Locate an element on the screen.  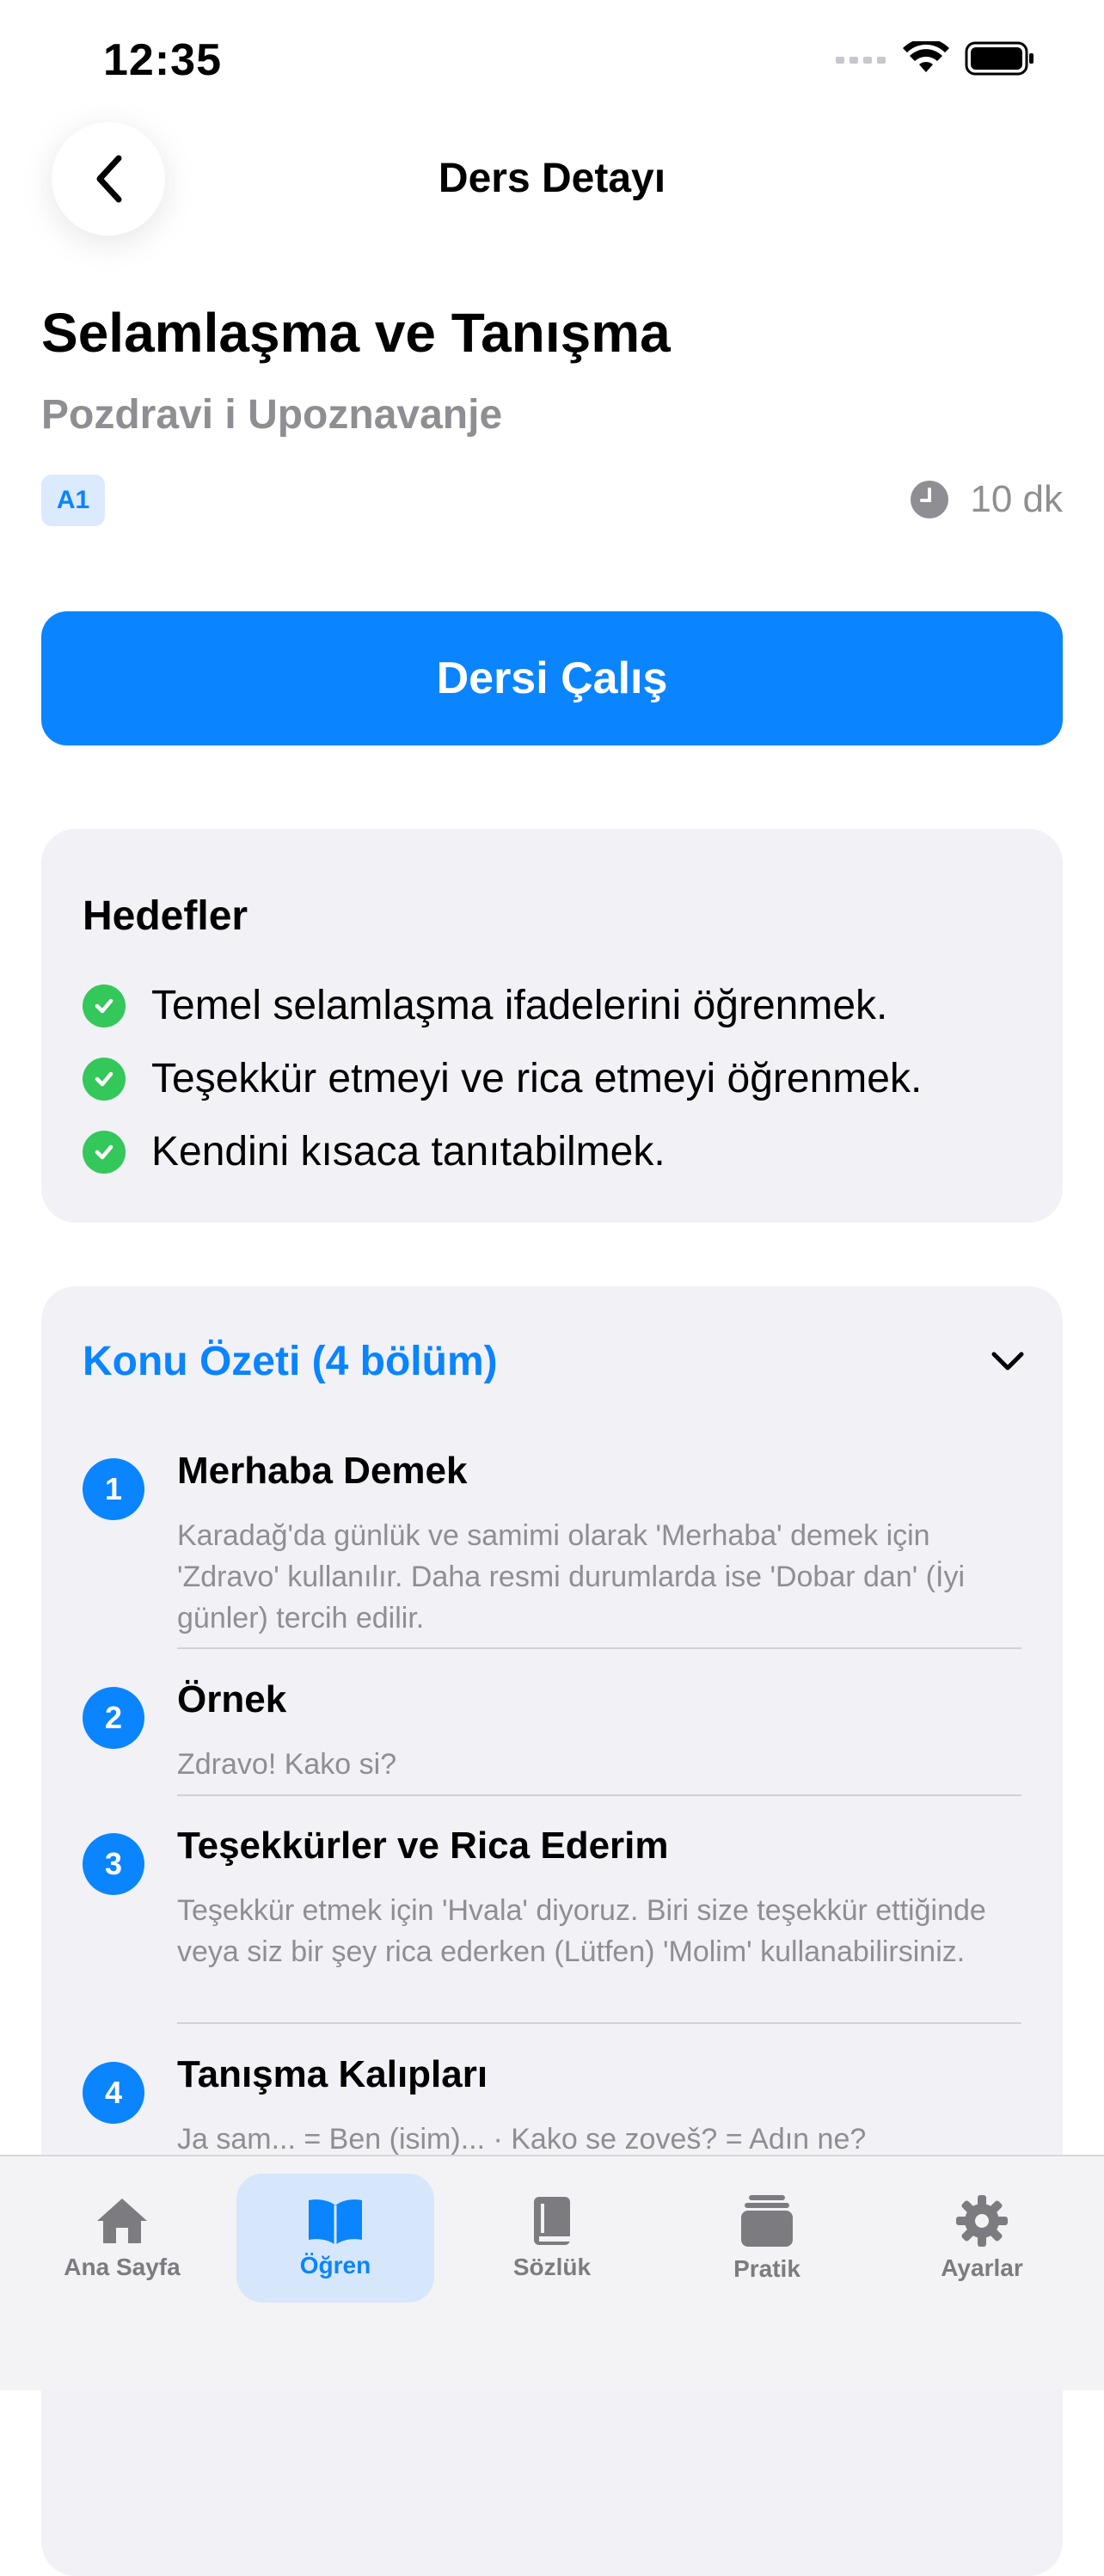
tab-home: Ana Sayfa is located at coordinates (122, 2238).